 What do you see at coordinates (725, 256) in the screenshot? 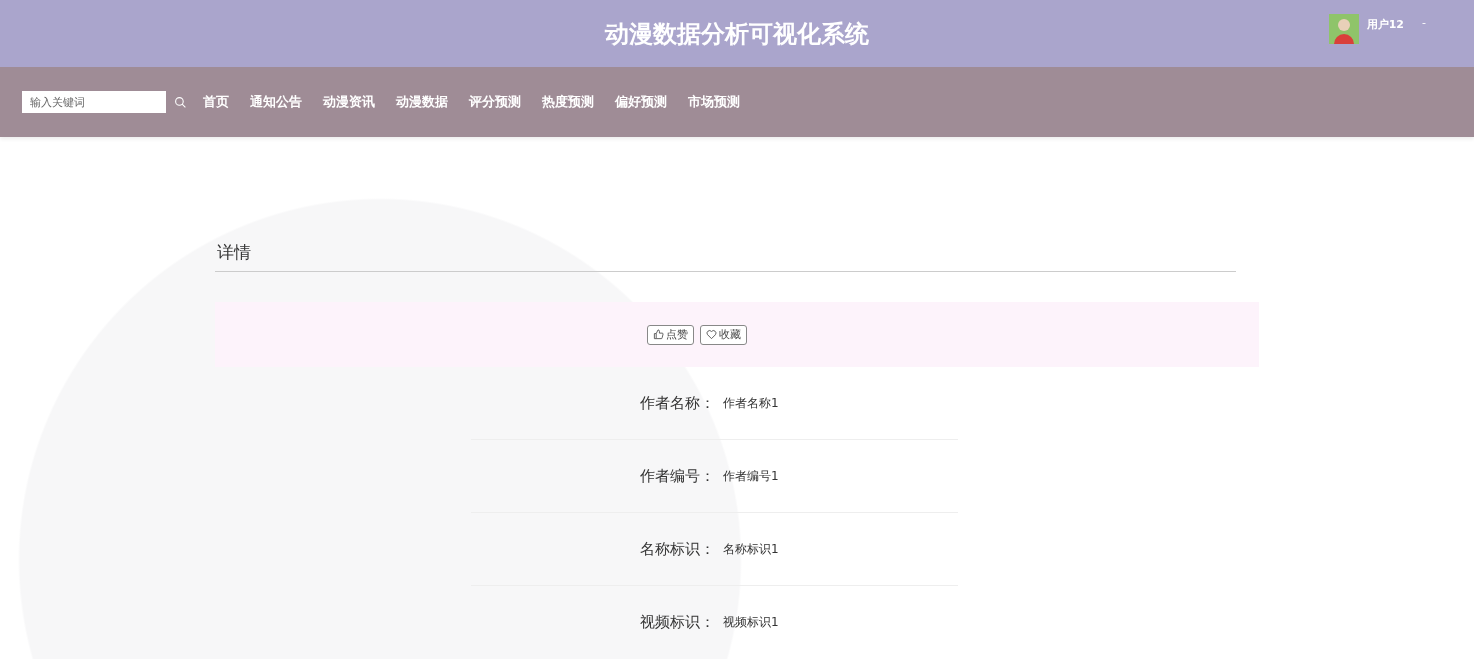
I see `section-title: 详情` at bounding box center [725, 256].